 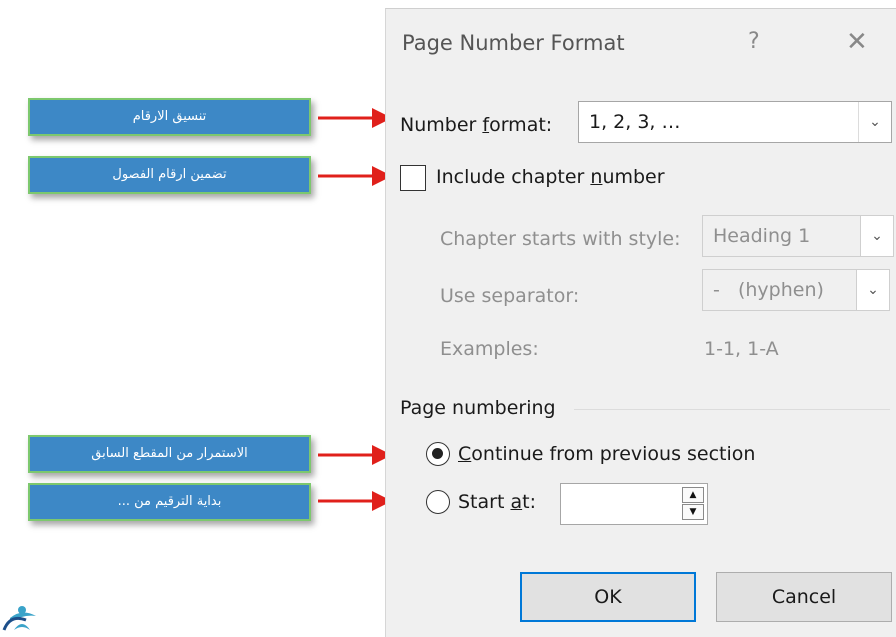 I want to click on start-at-spinbox: ▲ ▼, so click(x=634, y=504).